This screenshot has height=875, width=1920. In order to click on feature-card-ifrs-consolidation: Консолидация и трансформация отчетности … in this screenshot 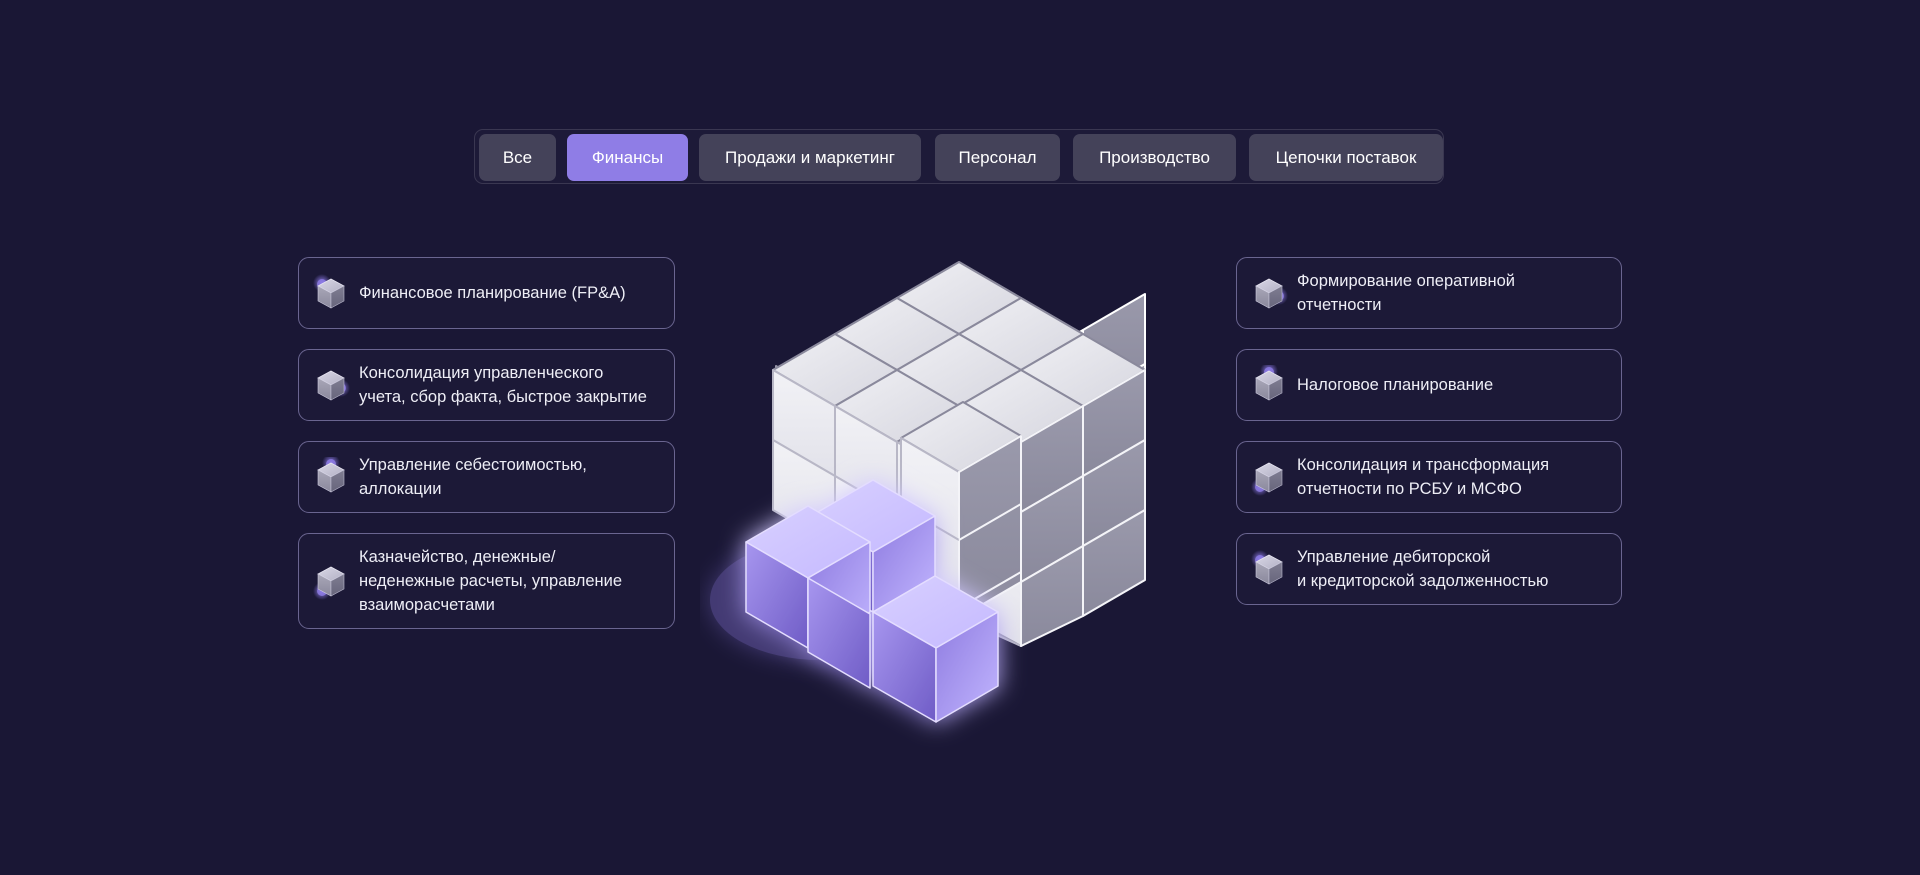, I will do `click(1429, 477)`.